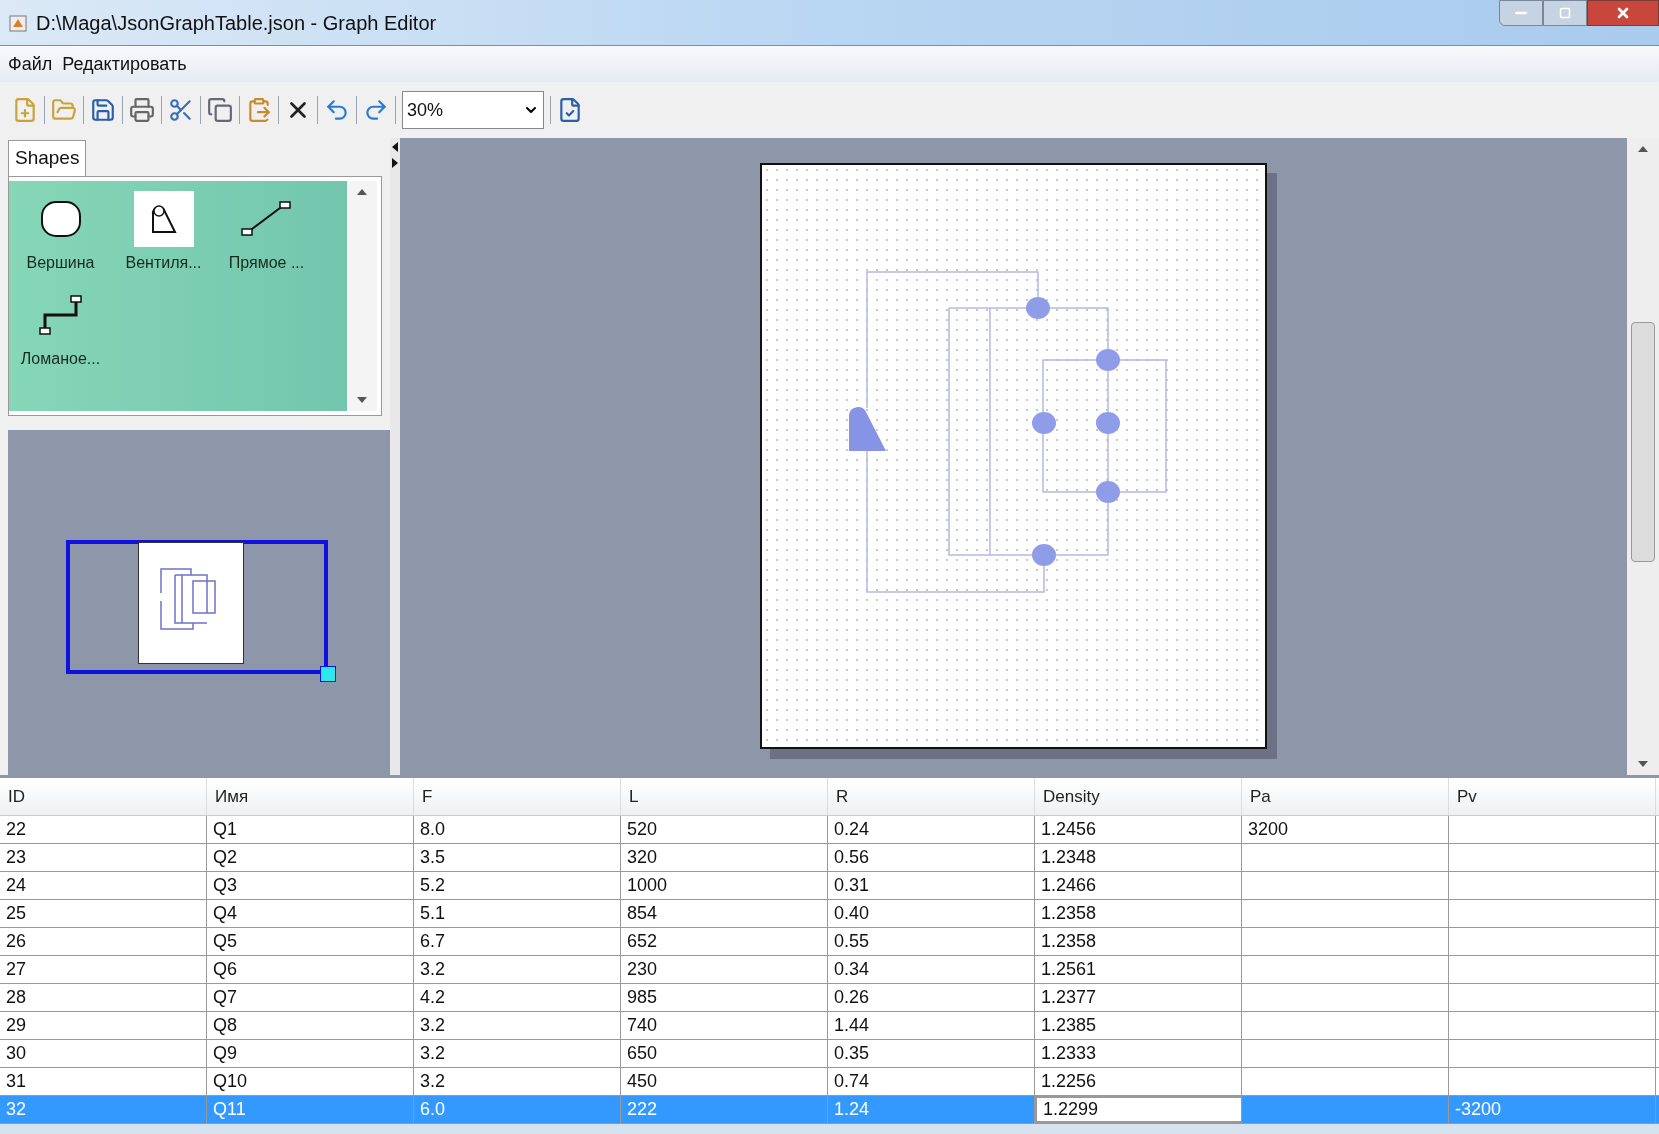 This screenshot has height=1134, width=1659. Describe the element at coordinates (829, 1129) in the screenshot. I see `horizontal-scrollbar` at that location.